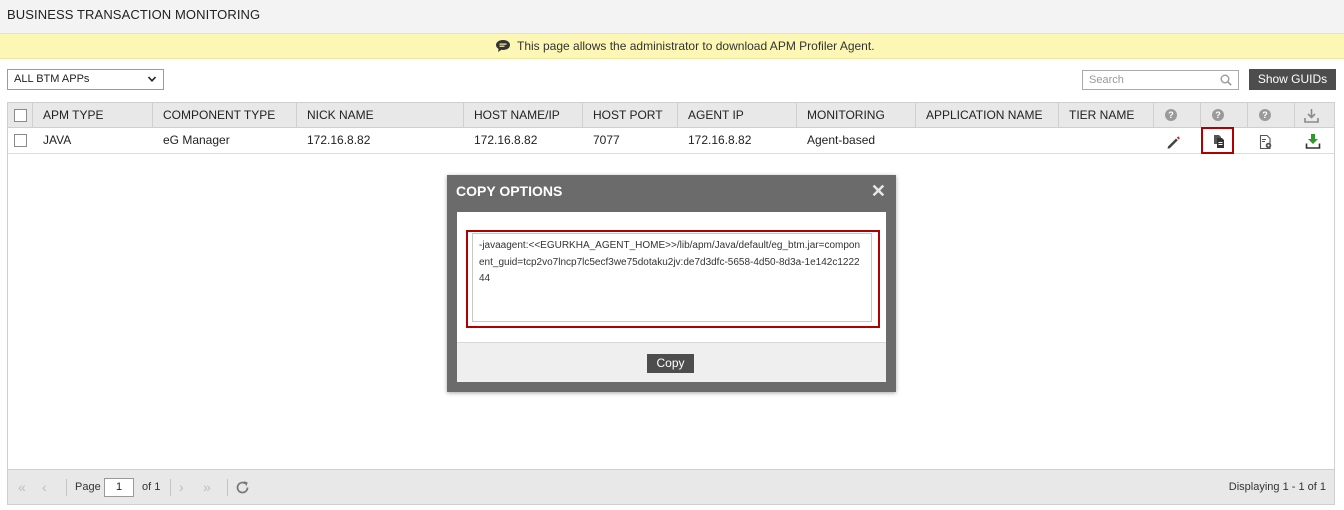 This screenshot has width=1344, height=510. What do you see at coordinates (737, 115) in the screenshot?
I see `header-agent-ip: AGENT IP` at bounding box center [737, 115].